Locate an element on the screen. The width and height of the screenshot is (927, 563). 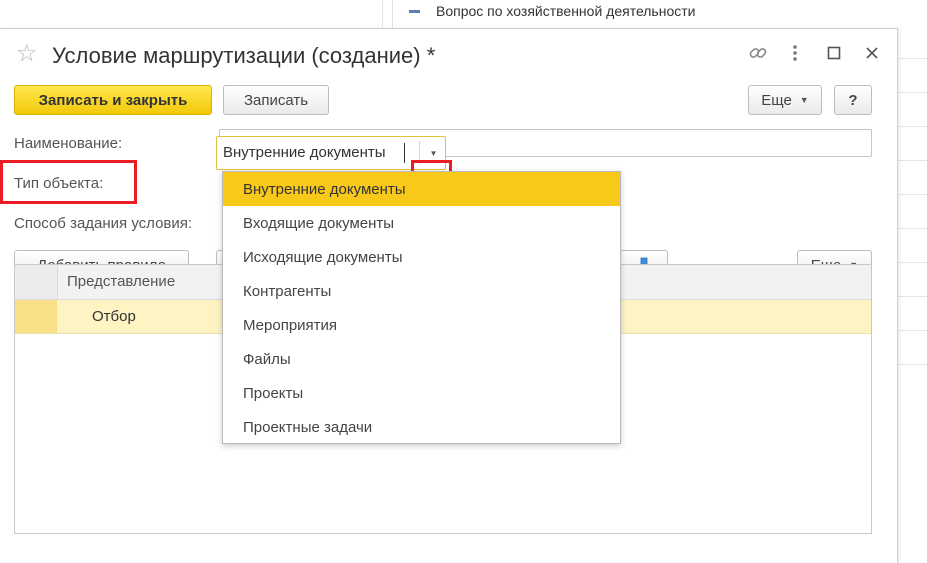
name-label: Наименование: is located at coordinates (68, 143).